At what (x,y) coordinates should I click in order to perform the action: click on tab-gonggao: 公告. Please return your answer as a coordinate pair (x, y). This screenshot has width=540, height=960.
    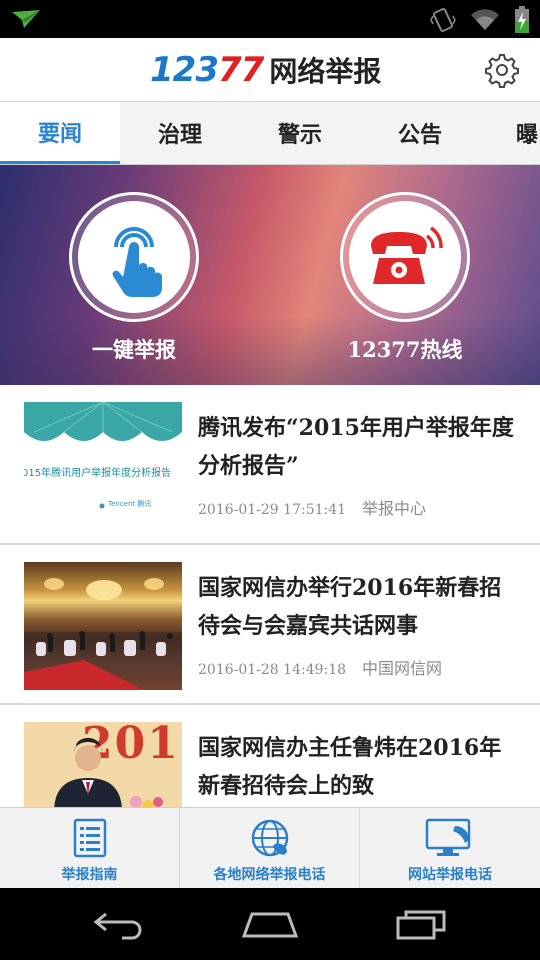
    Looking at the image, I should click on (420, 133).